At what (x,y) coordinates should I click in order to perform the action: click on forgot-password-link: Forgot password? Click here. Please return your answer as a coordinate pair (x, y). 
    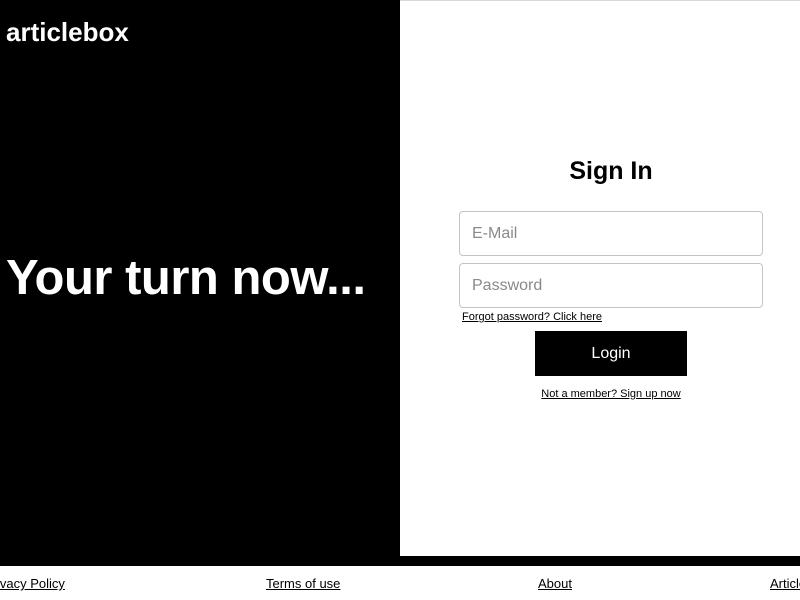
    Looking at the image, I should click on (532, 317).